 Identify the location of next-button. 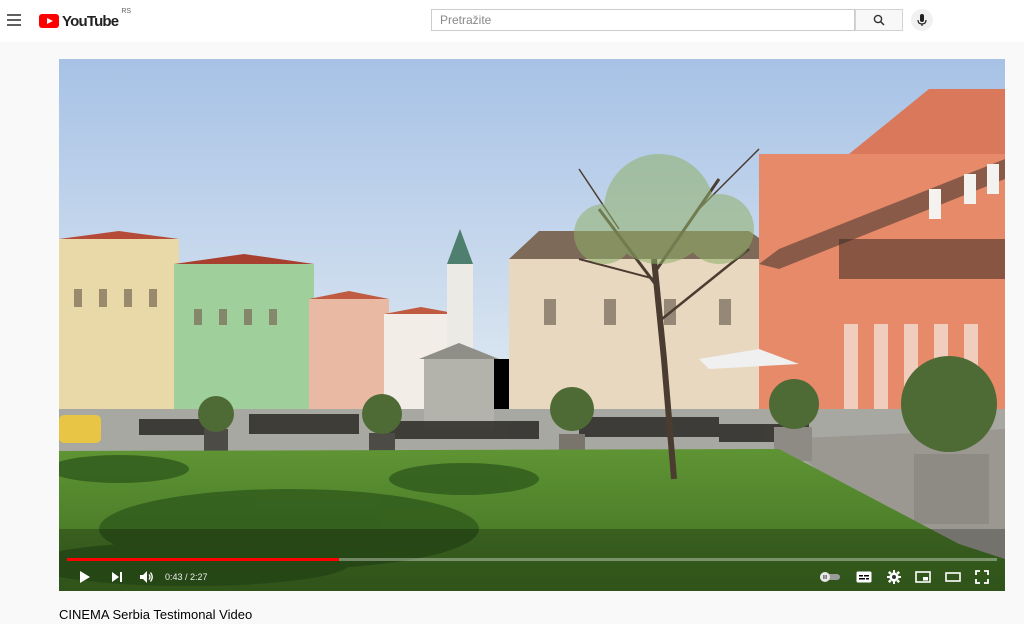
(117, 577).